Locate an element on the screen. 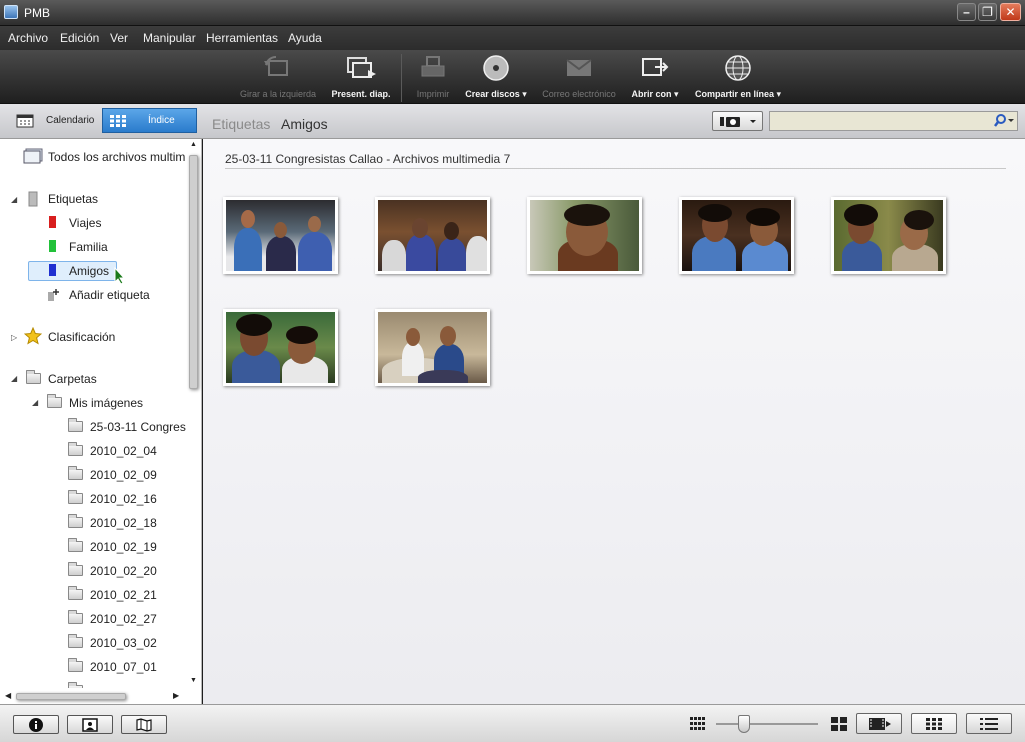  expand-rating-icon: ▷ is located at coordinates (14, 337).